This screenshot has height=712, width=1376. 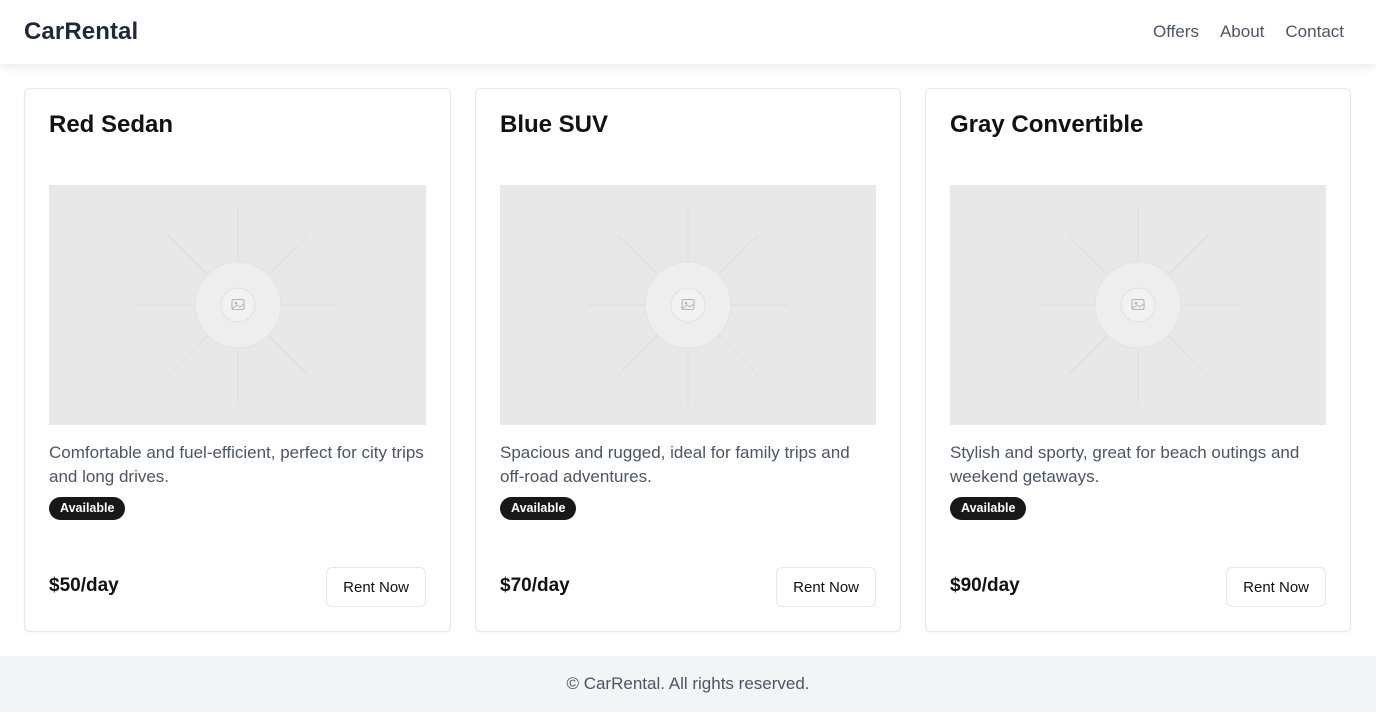 I want to click on car-price: $90/day, so click(x=985, y=585).